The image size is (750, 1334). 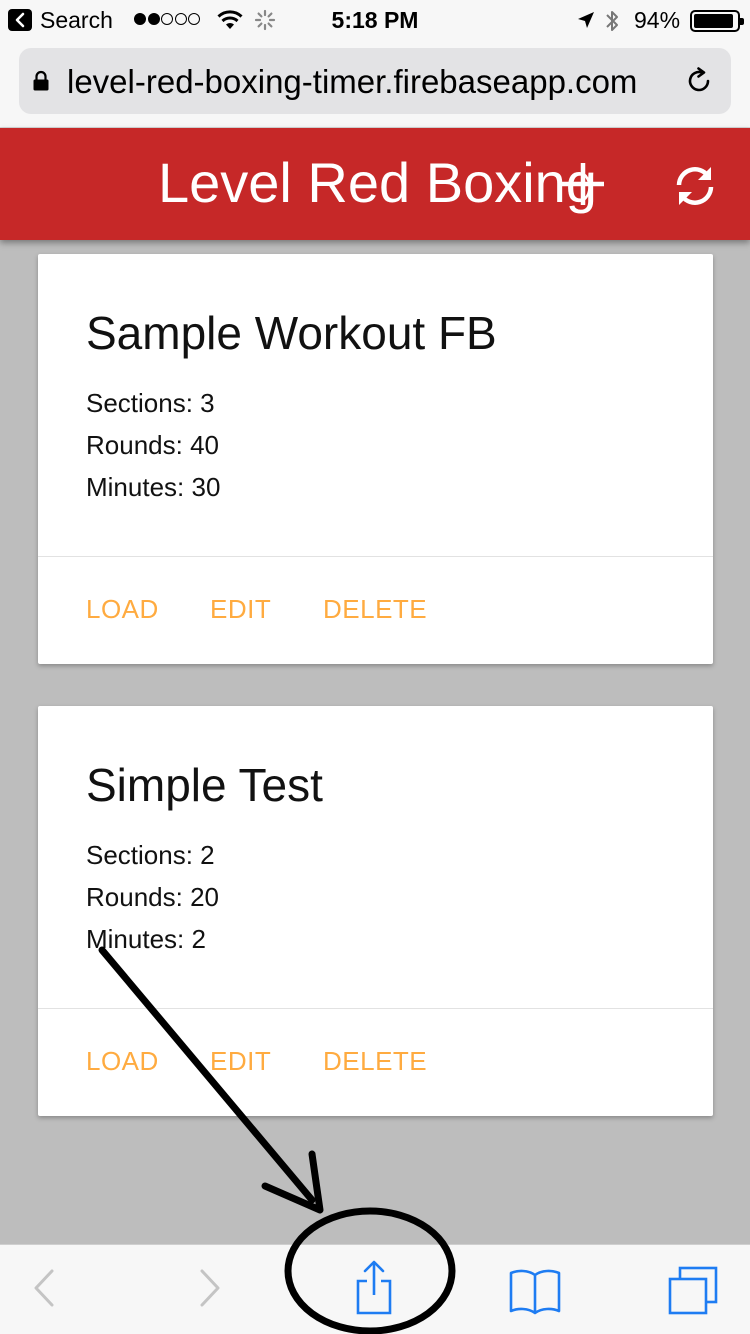 I want to click on share-icon, so click(x=374, y=1290).